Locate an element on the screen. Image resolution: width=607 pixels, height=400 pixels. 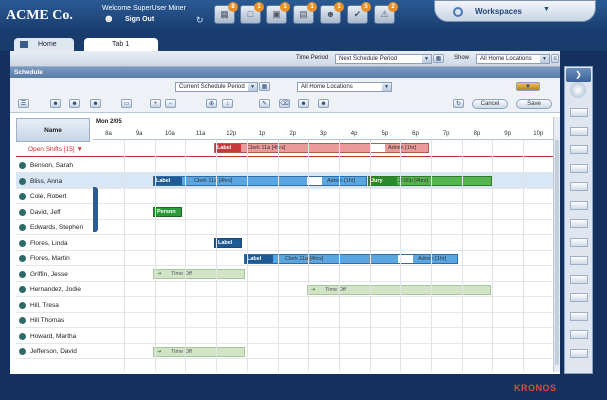
flag-icon: ▭ is located at coordinates (126, 103).